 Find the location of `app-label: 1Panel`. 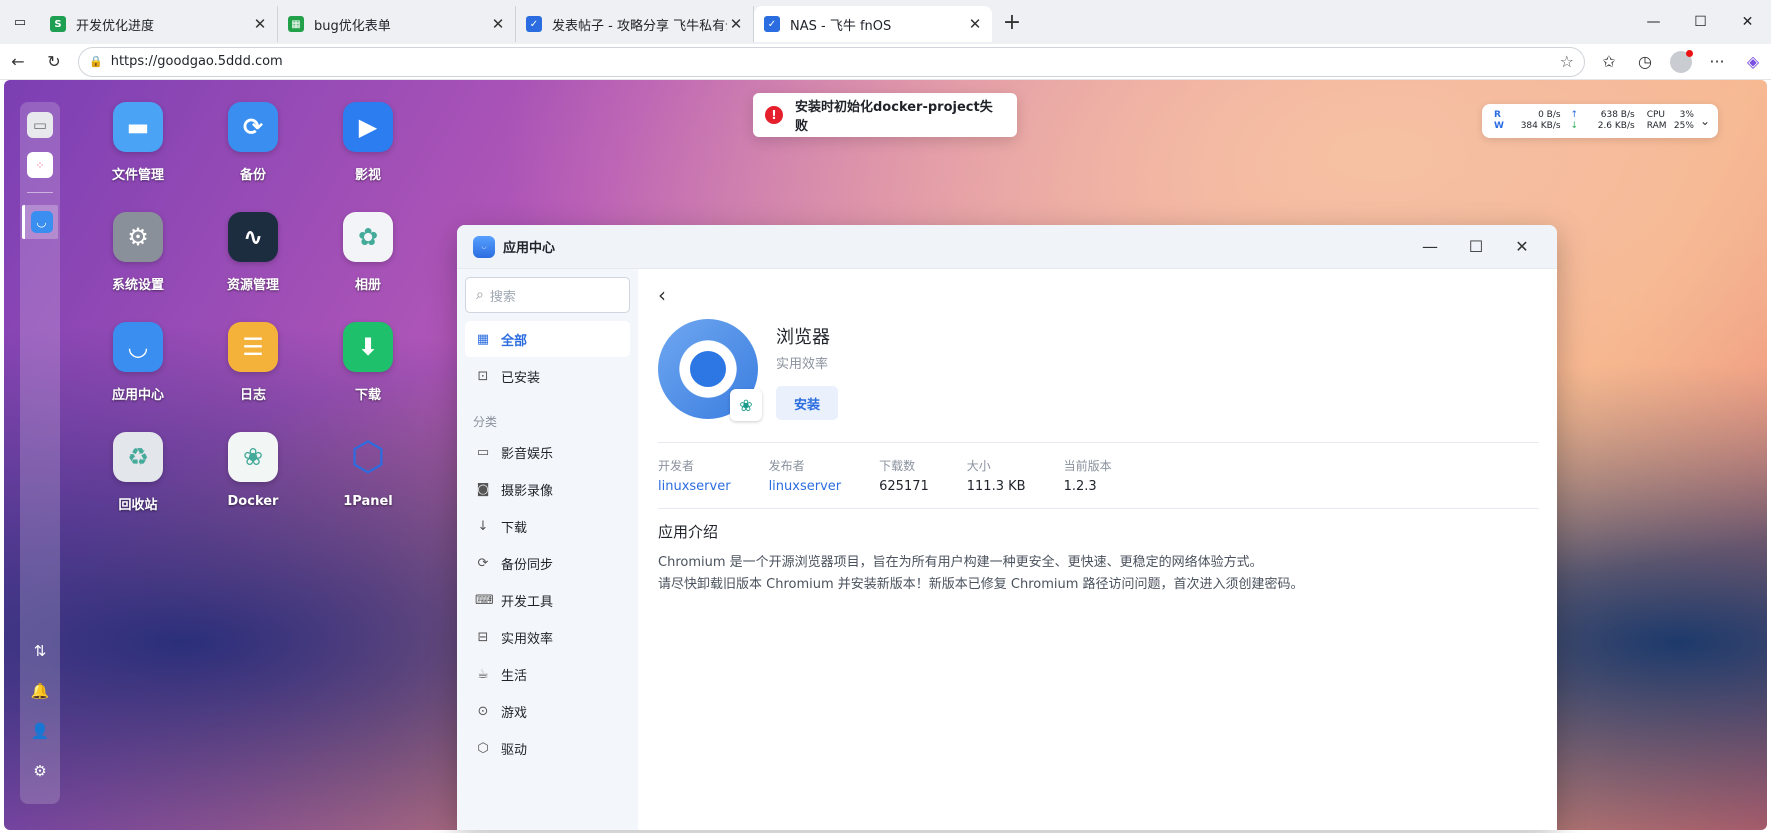

app-label: 1Panel is located at coordinates (368, 501).